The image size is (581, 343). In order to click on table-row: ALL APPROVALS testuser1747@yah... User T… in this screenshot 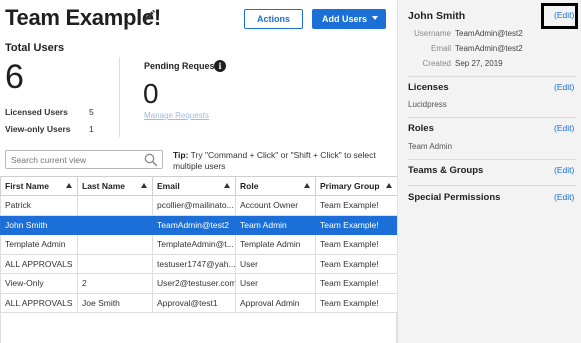, I will do `click(199, 263)`.